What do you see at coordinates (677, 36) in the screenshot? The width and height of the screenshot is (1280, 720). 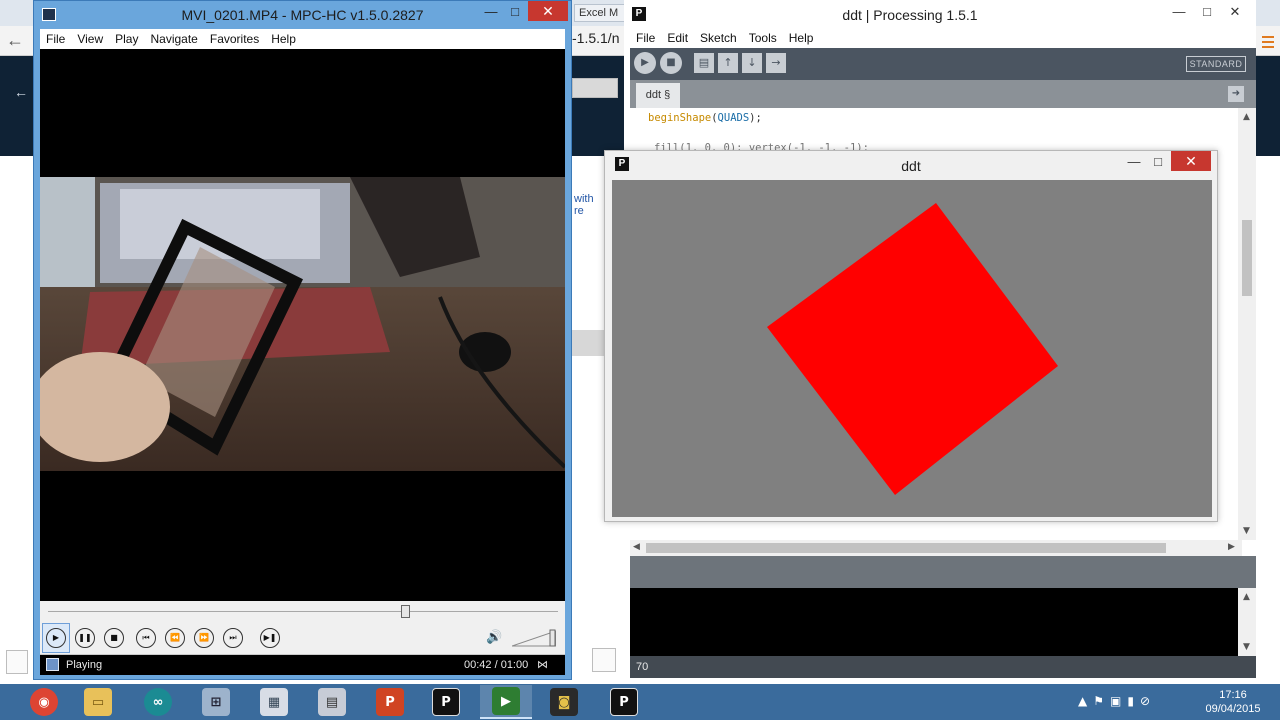 I see `menu-edit: Edit` at bounding box center [677, 36].